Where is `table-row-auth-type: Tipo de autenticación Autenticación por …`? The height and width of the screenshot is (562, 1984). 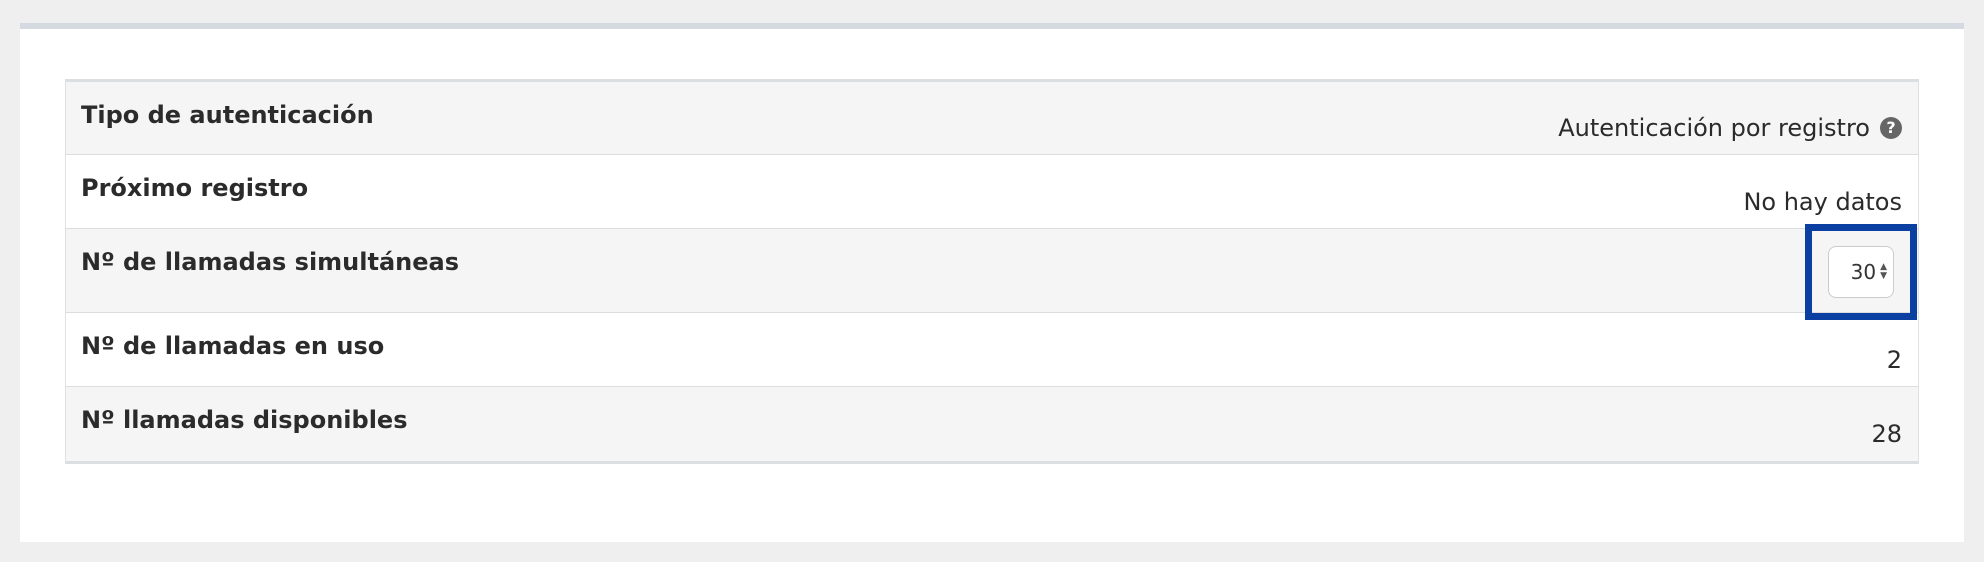 table-row-auth-type: Tipo de autenticación Autenticación por … is located at coordinates (992, 118).